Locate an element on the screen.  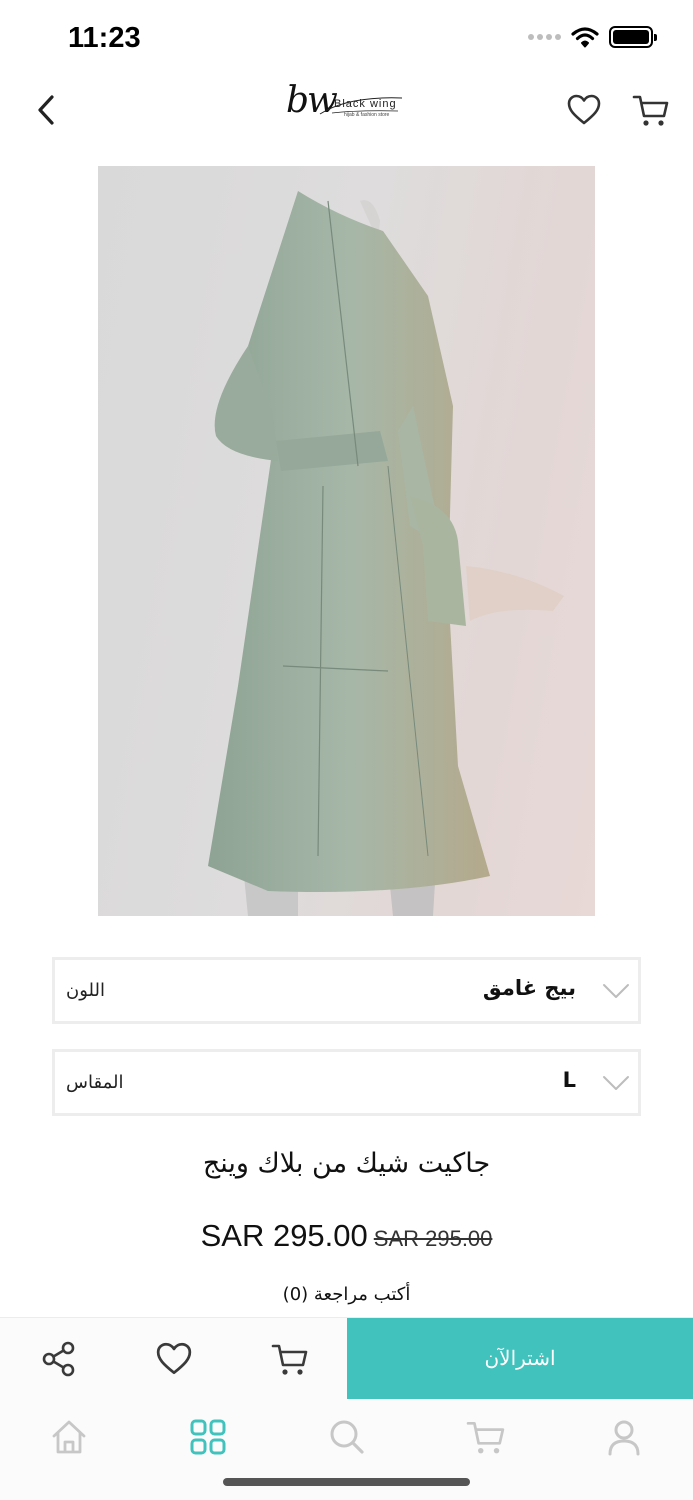
tab-account is located at coordinates (624, 1437).